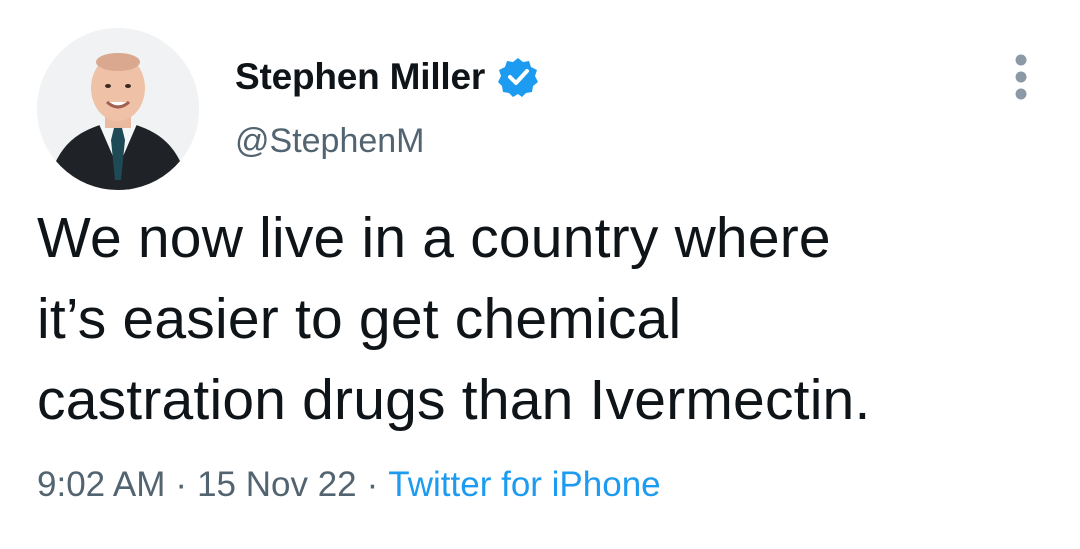 The image size is (1080, 549). What do you see at coordinates (454, 400) in the screenshot?
I see `tweet-text-line: castration drugs than Ivermectin.` at bounding box center [454, 400].